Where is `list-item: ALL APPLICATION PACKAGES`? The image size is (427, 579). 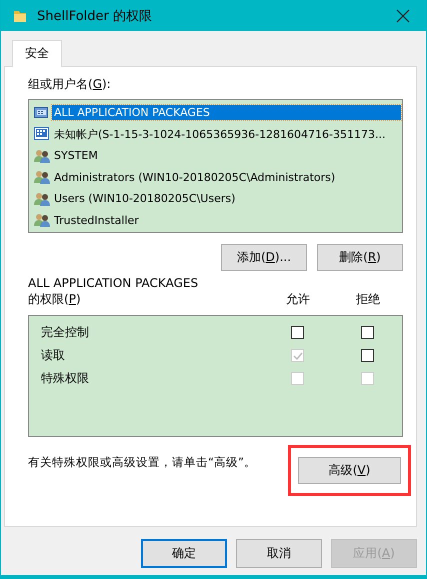
list-item: ALL APPLICATION PACKAGES is located at coordinates (226, 112).